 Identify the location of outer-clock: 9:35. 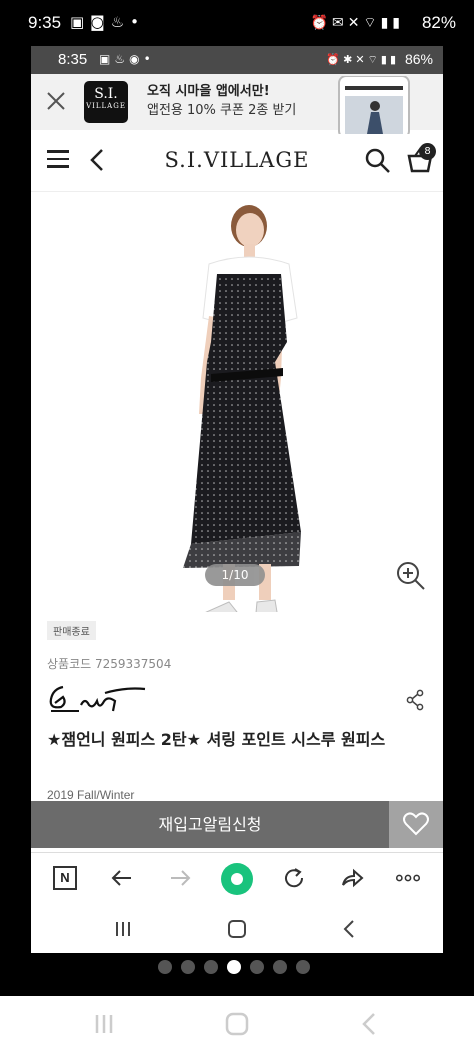
(45, 22).